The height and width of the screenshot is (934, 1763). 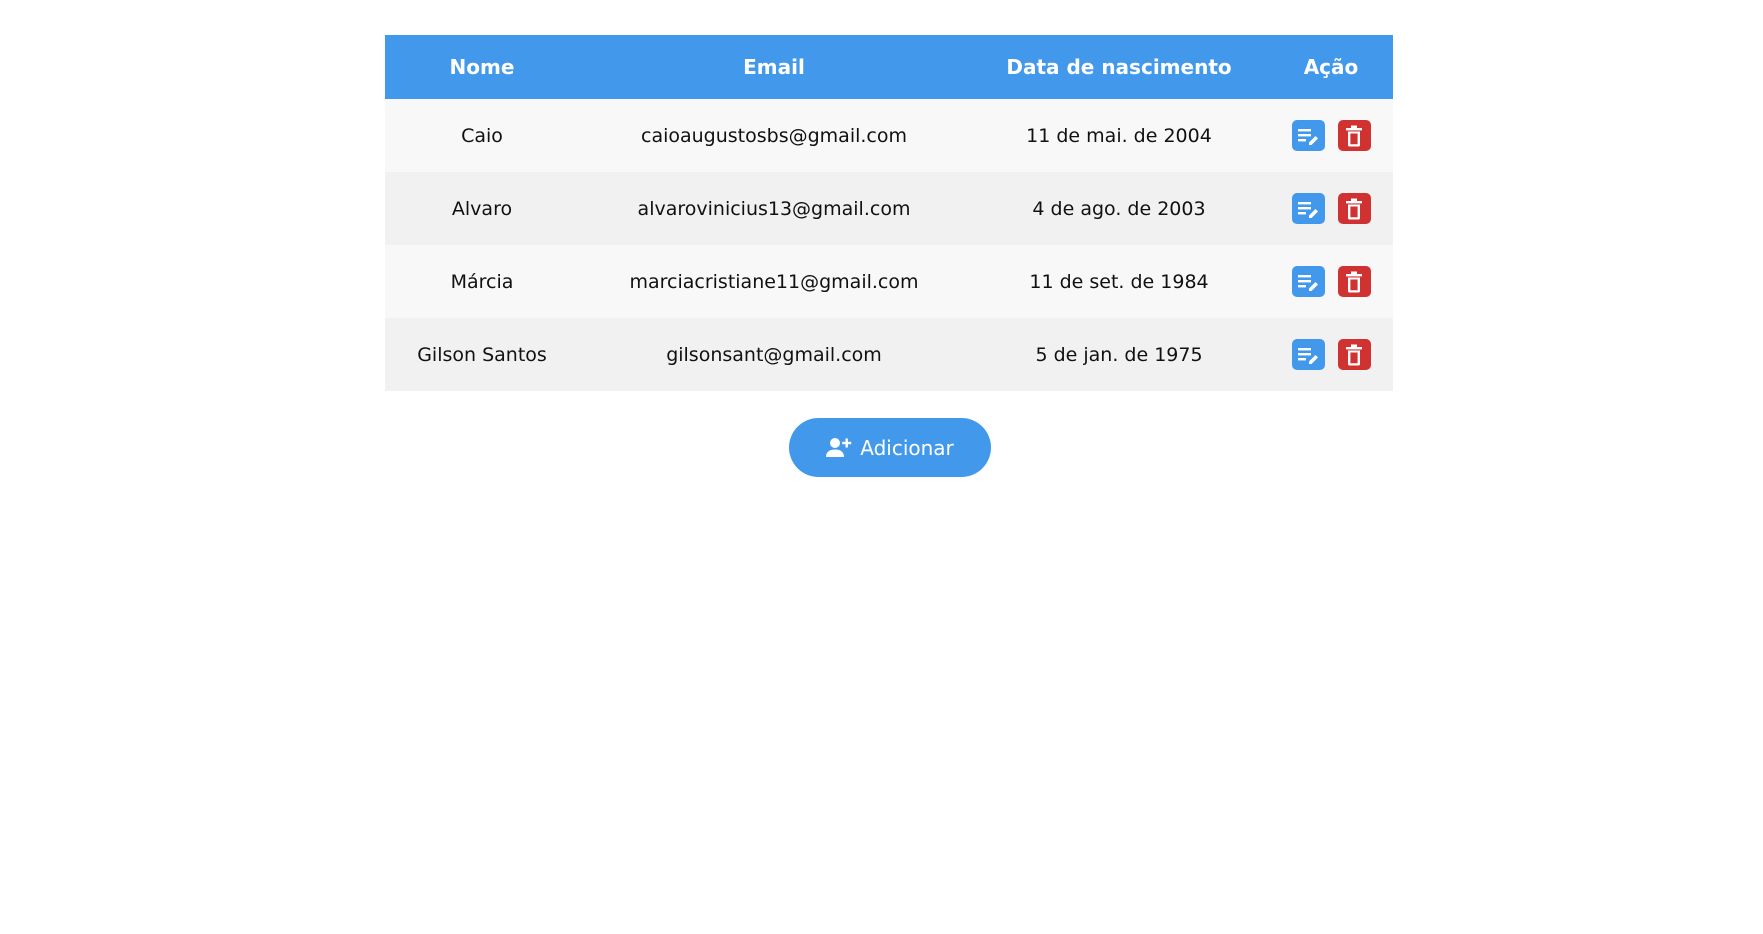 What do you see at coordinates (482, 135) in the screenshot?
I see `cell-nome: Caio` at bounding box center [482, 135].